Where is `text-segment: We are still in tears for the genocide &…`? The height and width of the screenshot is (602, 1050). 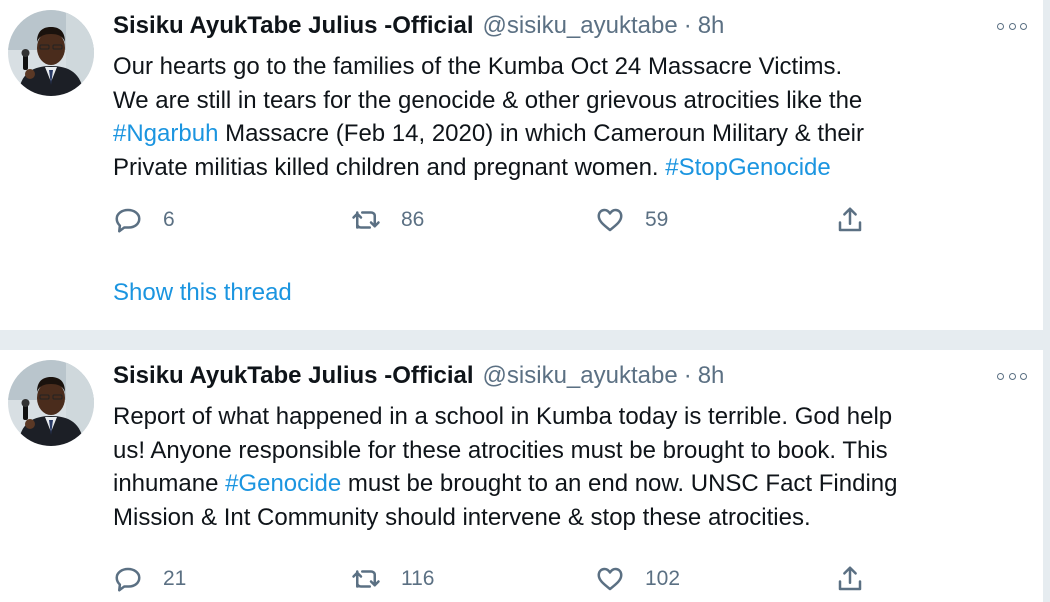 text-segment: We are still in tears for the genocide &… is located at coordinates (488, 100).